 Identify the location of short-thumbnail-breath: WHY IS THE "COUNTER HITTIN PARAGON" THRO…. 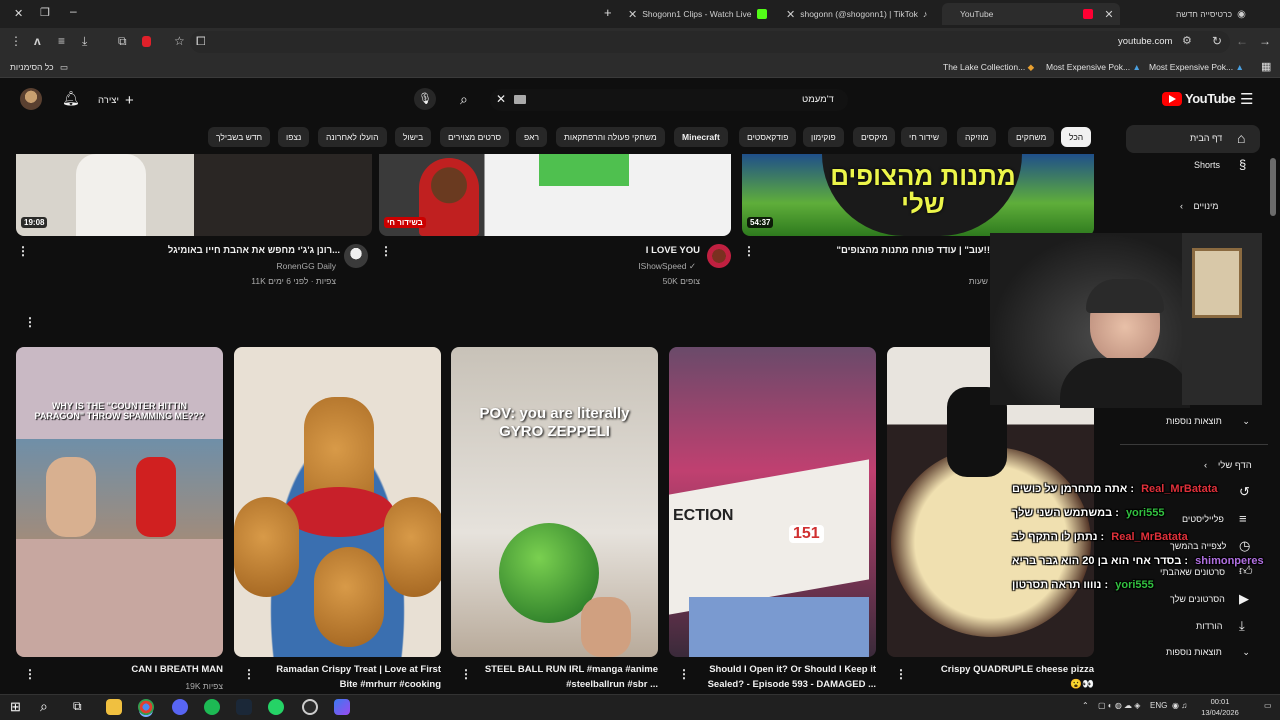
(119, 502).